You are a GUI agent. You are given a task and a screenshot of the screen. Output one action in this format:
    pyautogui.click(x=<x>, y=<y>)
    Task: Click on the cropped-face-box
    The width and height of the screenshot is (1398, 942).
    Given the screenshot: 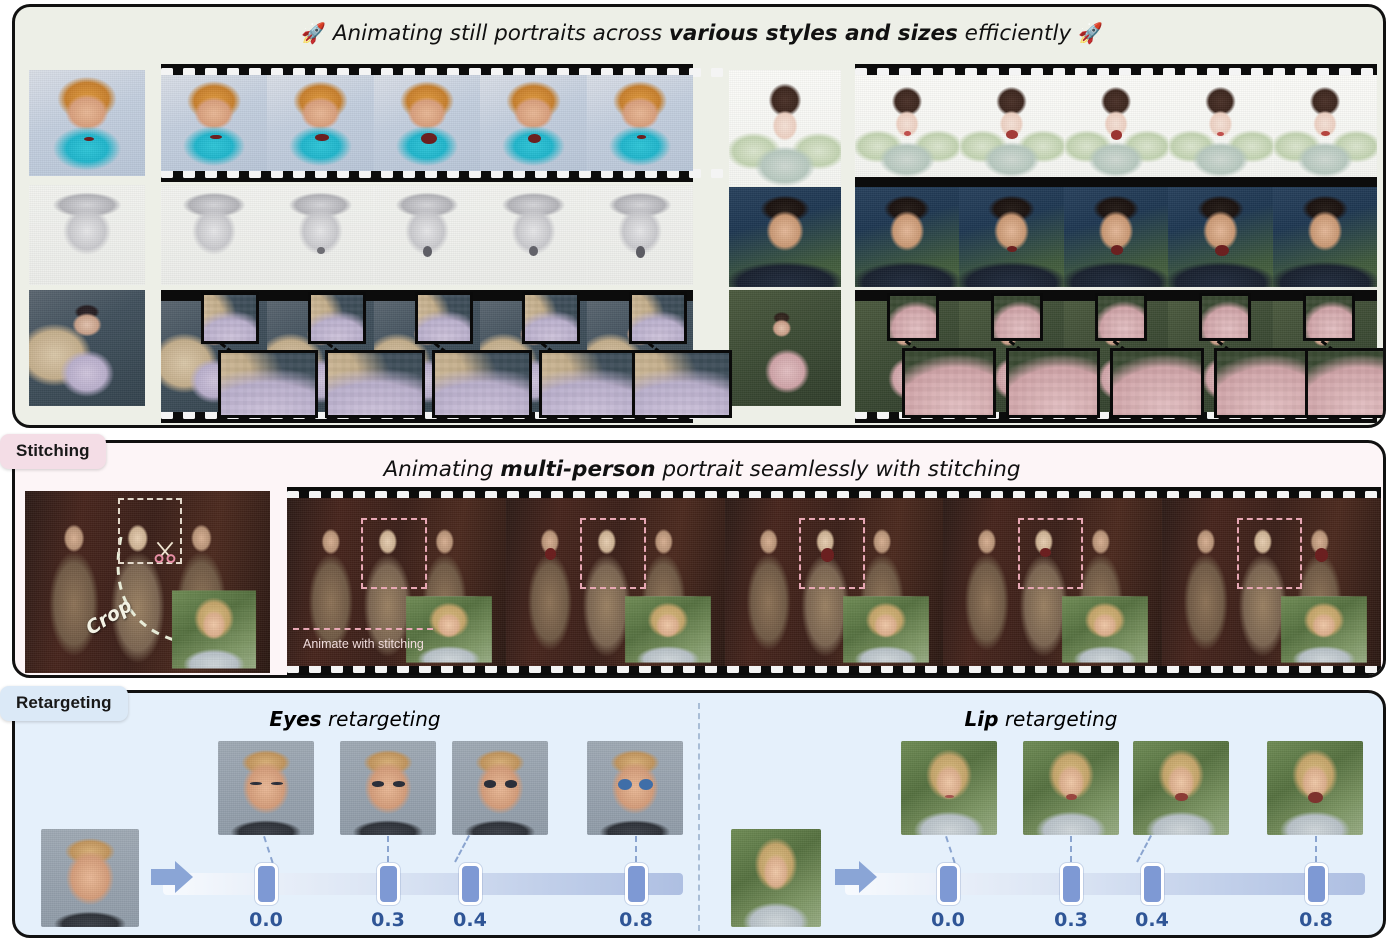 What is the action you would take?
    pyautogui.click(x=213, y=629)
    